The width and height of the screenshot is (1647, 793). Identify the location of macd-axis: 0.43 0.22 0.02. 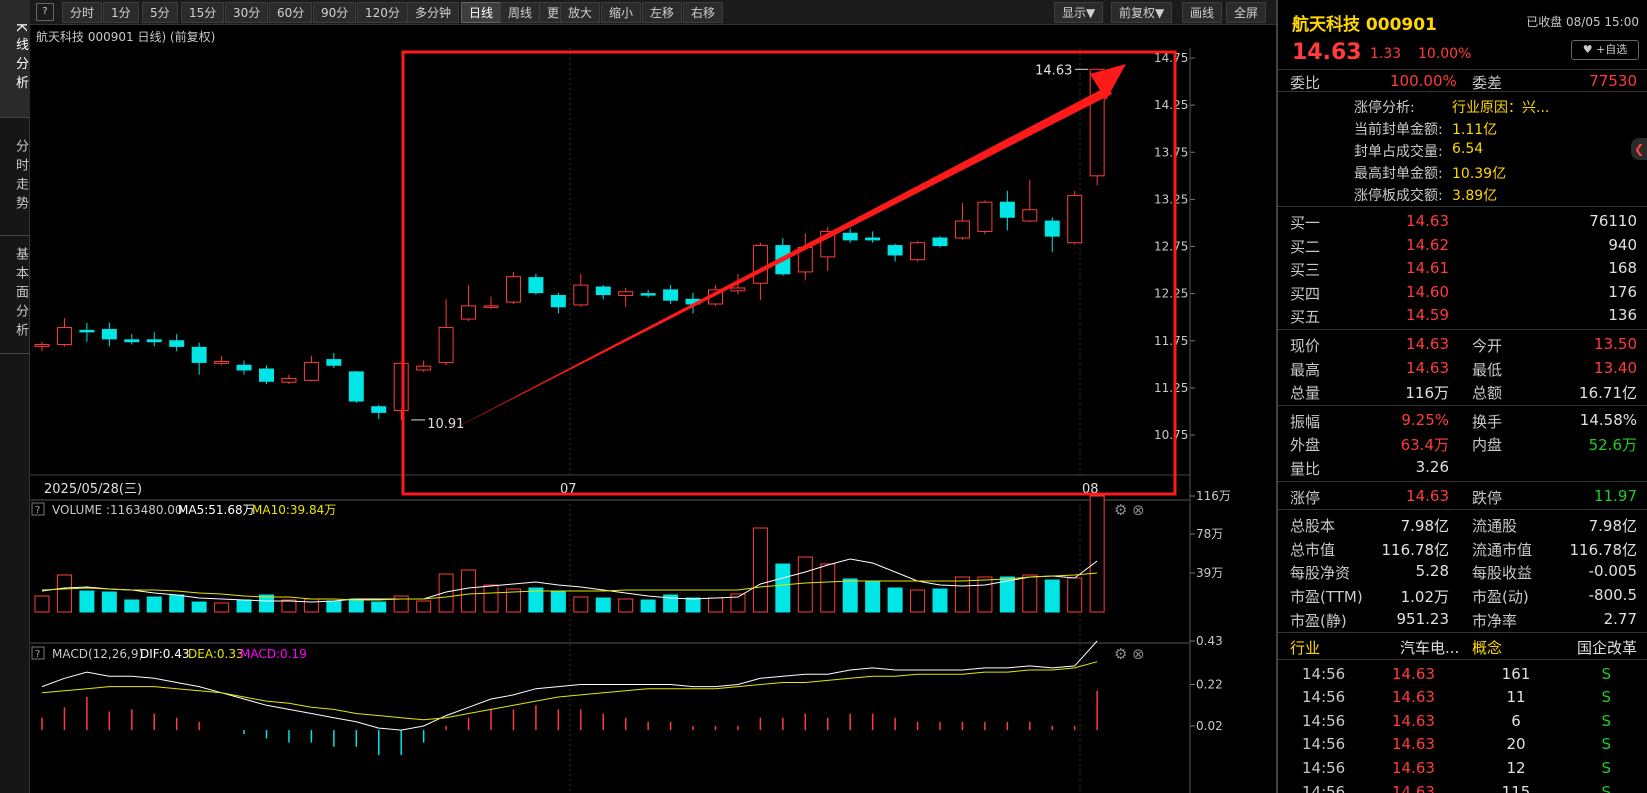
(1206, 683).